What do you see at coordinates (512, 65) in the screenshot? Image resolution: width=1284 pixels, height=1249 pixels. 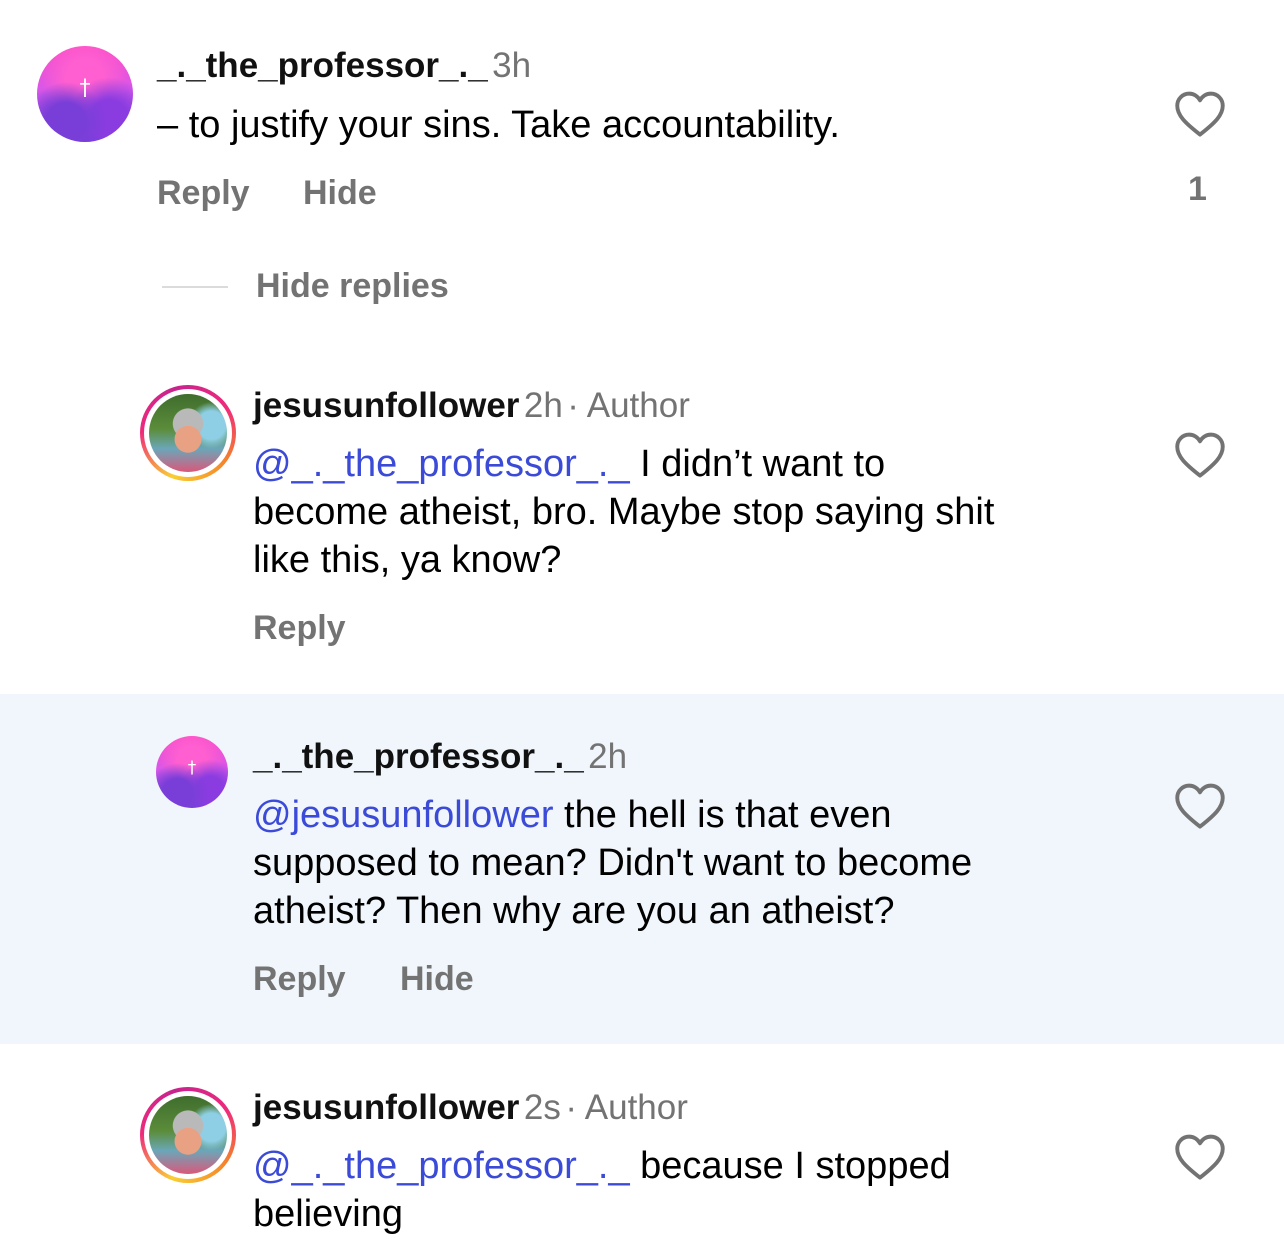 I see `timestamp: 3h` at bounding box center [512, 65].